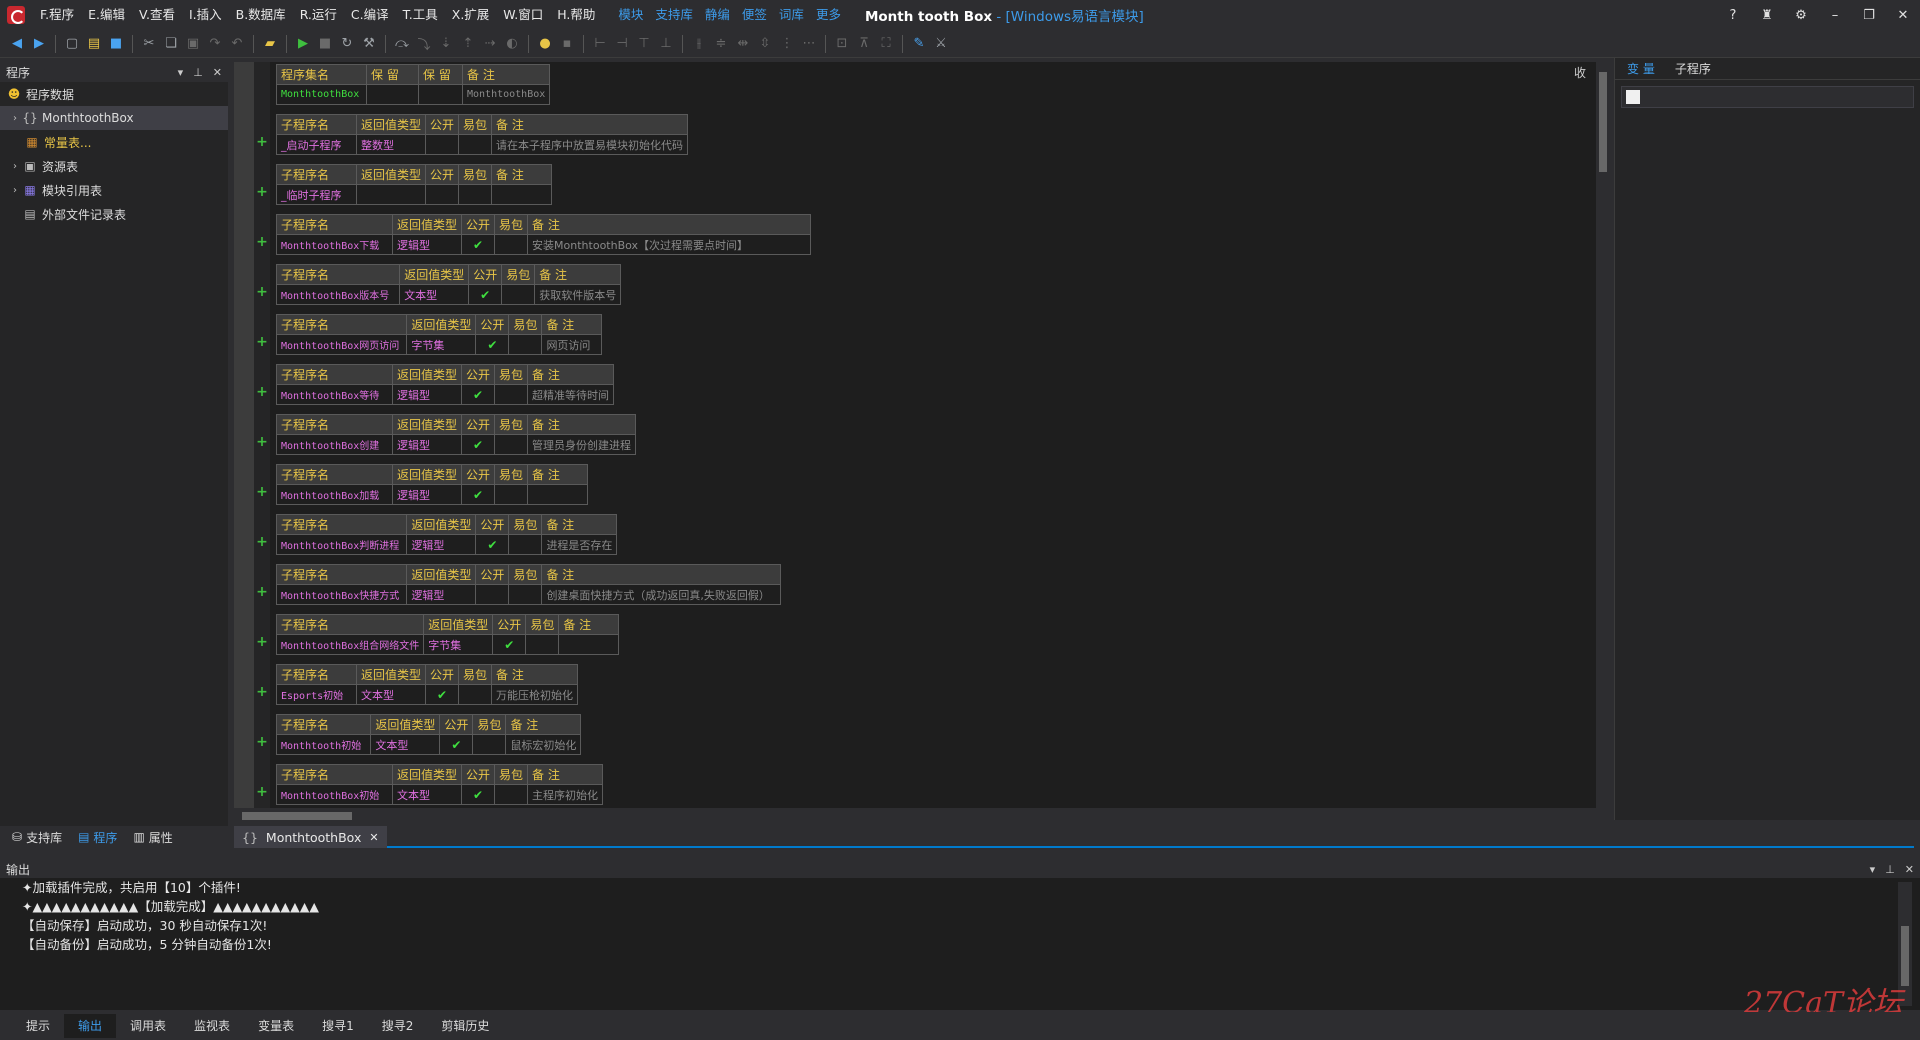  I want to click on variable-checkbox, so click(1633, 97).